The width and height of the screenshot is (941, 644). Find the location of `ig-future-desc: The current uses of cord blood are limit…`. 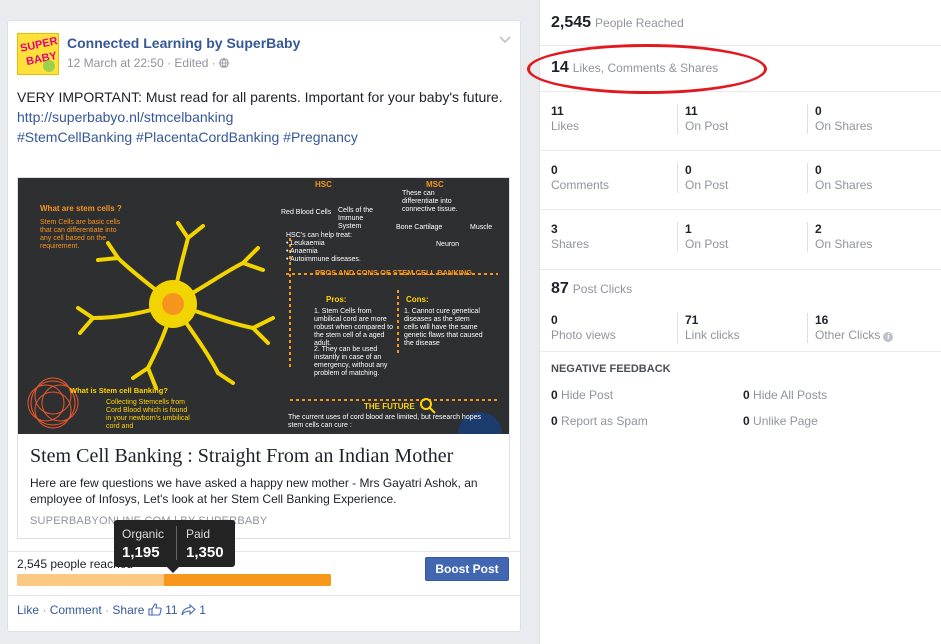

ig-future-desc: The current uses of cord blood are limit… is located at coordinates (384, 421).